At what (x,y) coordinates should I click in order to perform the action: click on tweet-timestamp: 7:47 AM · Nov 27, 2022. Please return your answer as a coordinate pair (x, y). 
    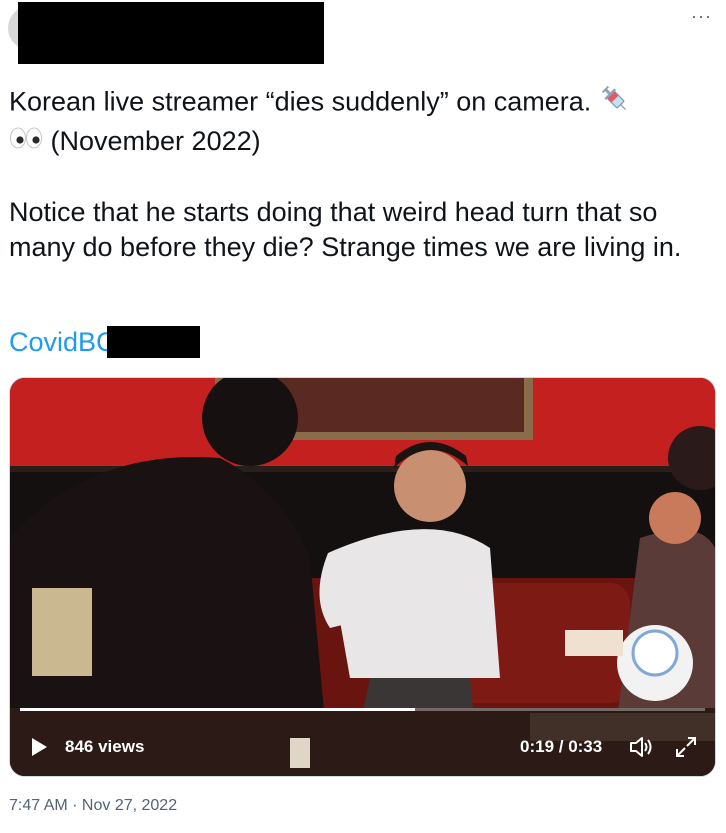
    Looking at the image, I should click on (93, 806).